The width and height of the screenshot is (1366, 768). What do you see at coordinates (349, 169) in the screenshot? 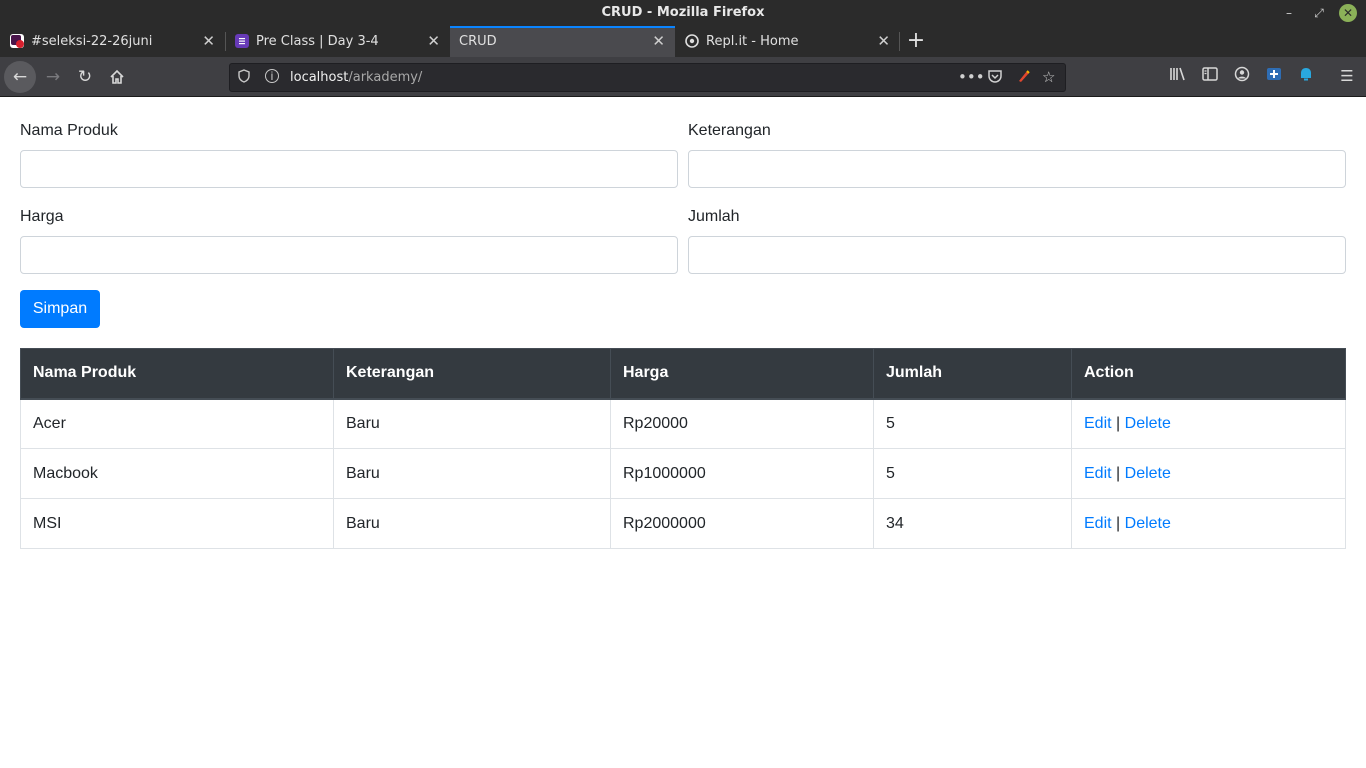
I see `nama-produk-input` at bounding box center [349, 169].